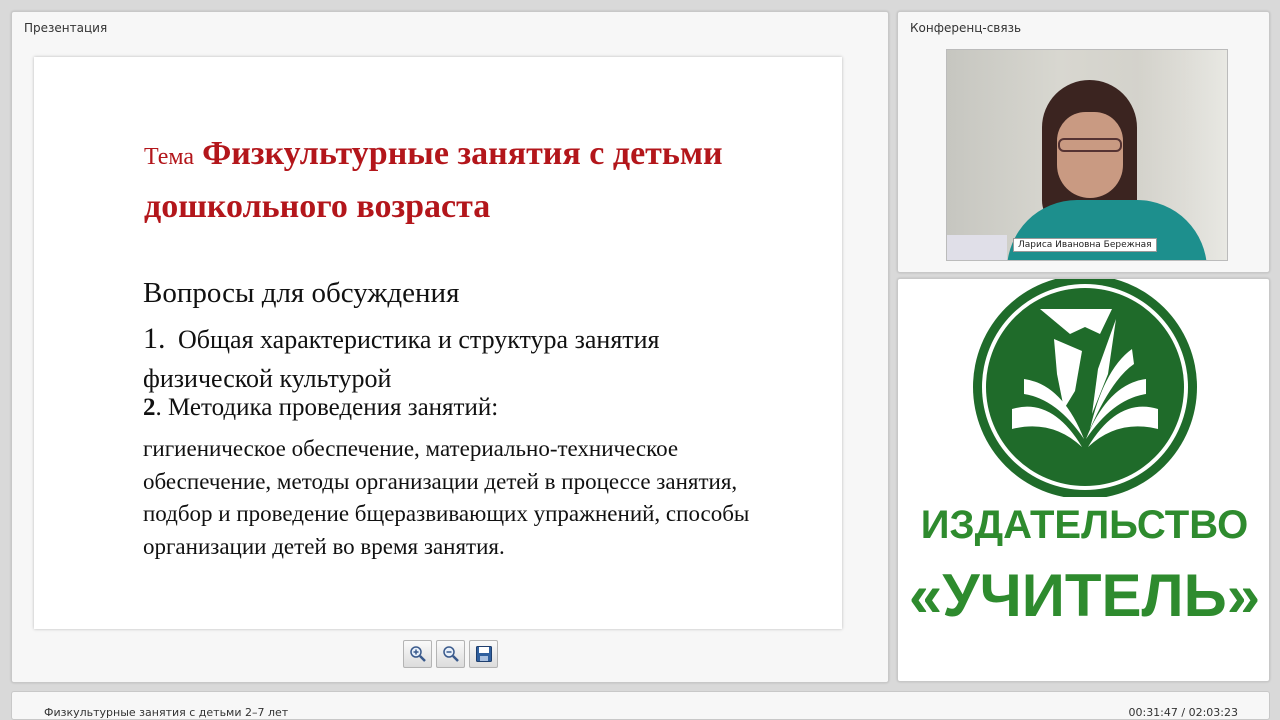  I want to click on save-icon, so click(483, 654).